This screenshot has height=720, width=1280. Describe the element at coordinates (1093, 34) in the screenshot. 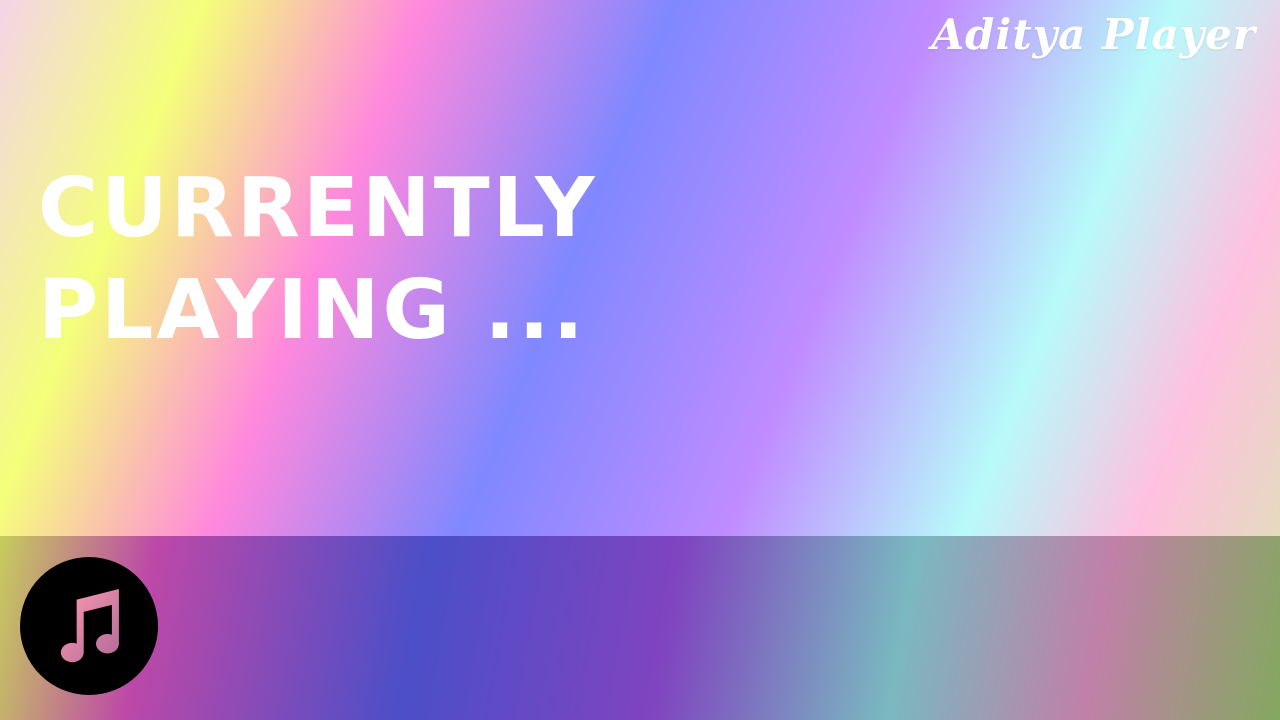

I see `app-brand-title: Aditya Player` at that location.